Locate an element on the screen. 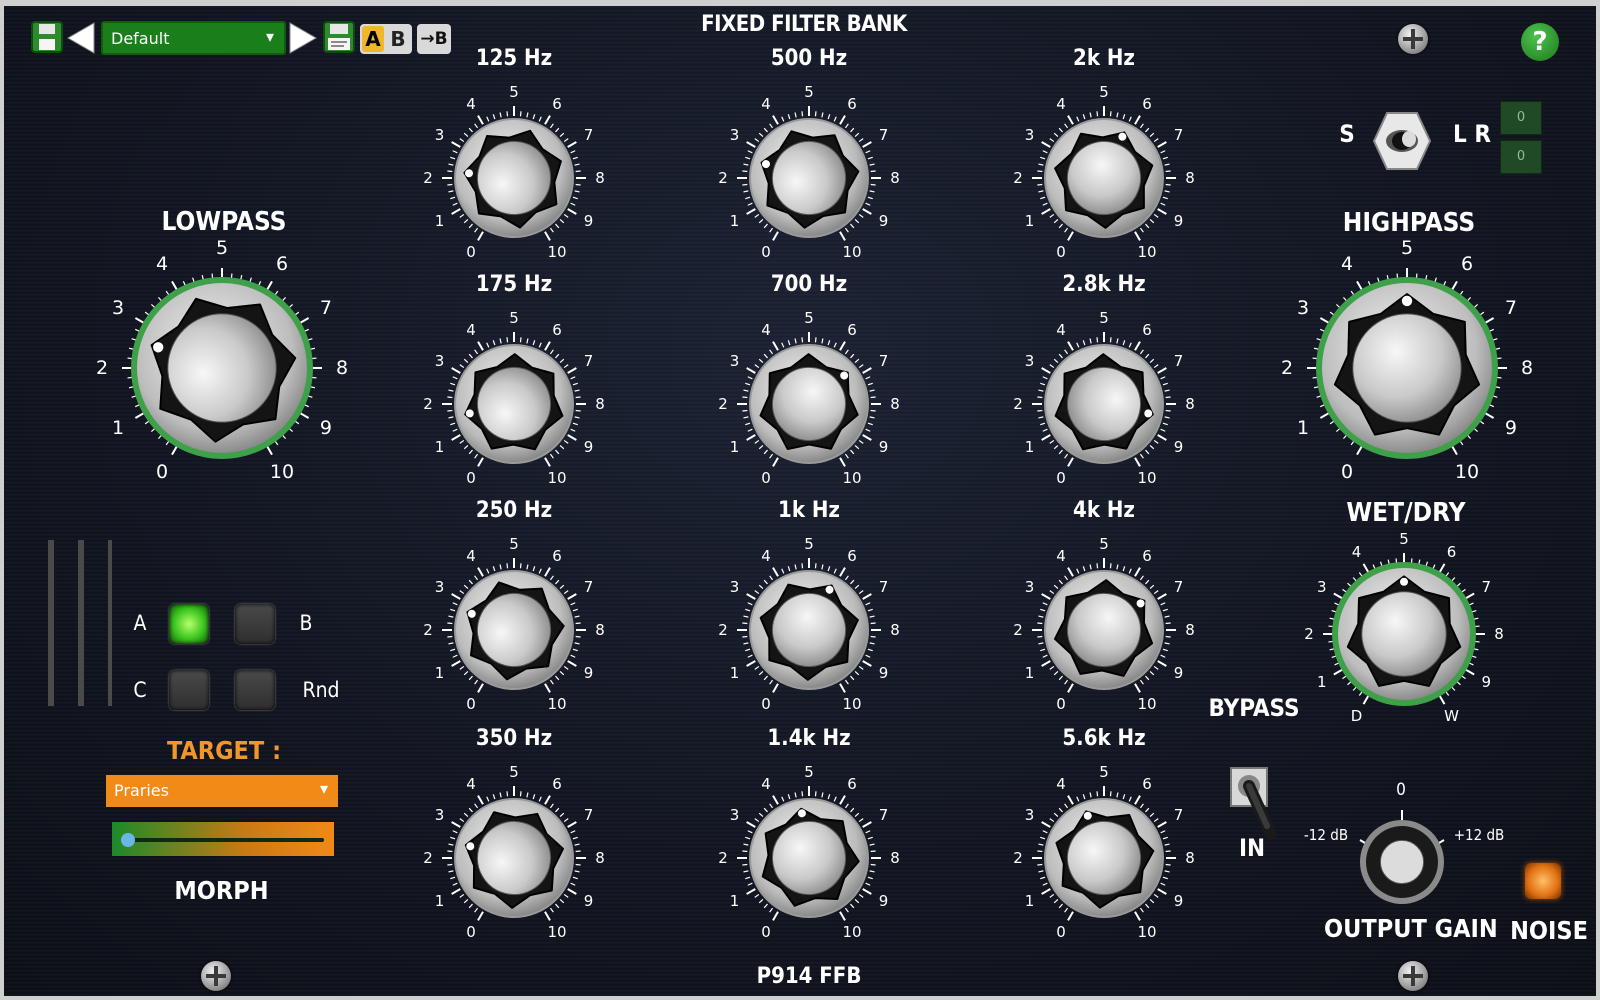 This screenshot has height=1000, width=1600. stereo-value-1: 0 is located at coordinates (1521, 118).